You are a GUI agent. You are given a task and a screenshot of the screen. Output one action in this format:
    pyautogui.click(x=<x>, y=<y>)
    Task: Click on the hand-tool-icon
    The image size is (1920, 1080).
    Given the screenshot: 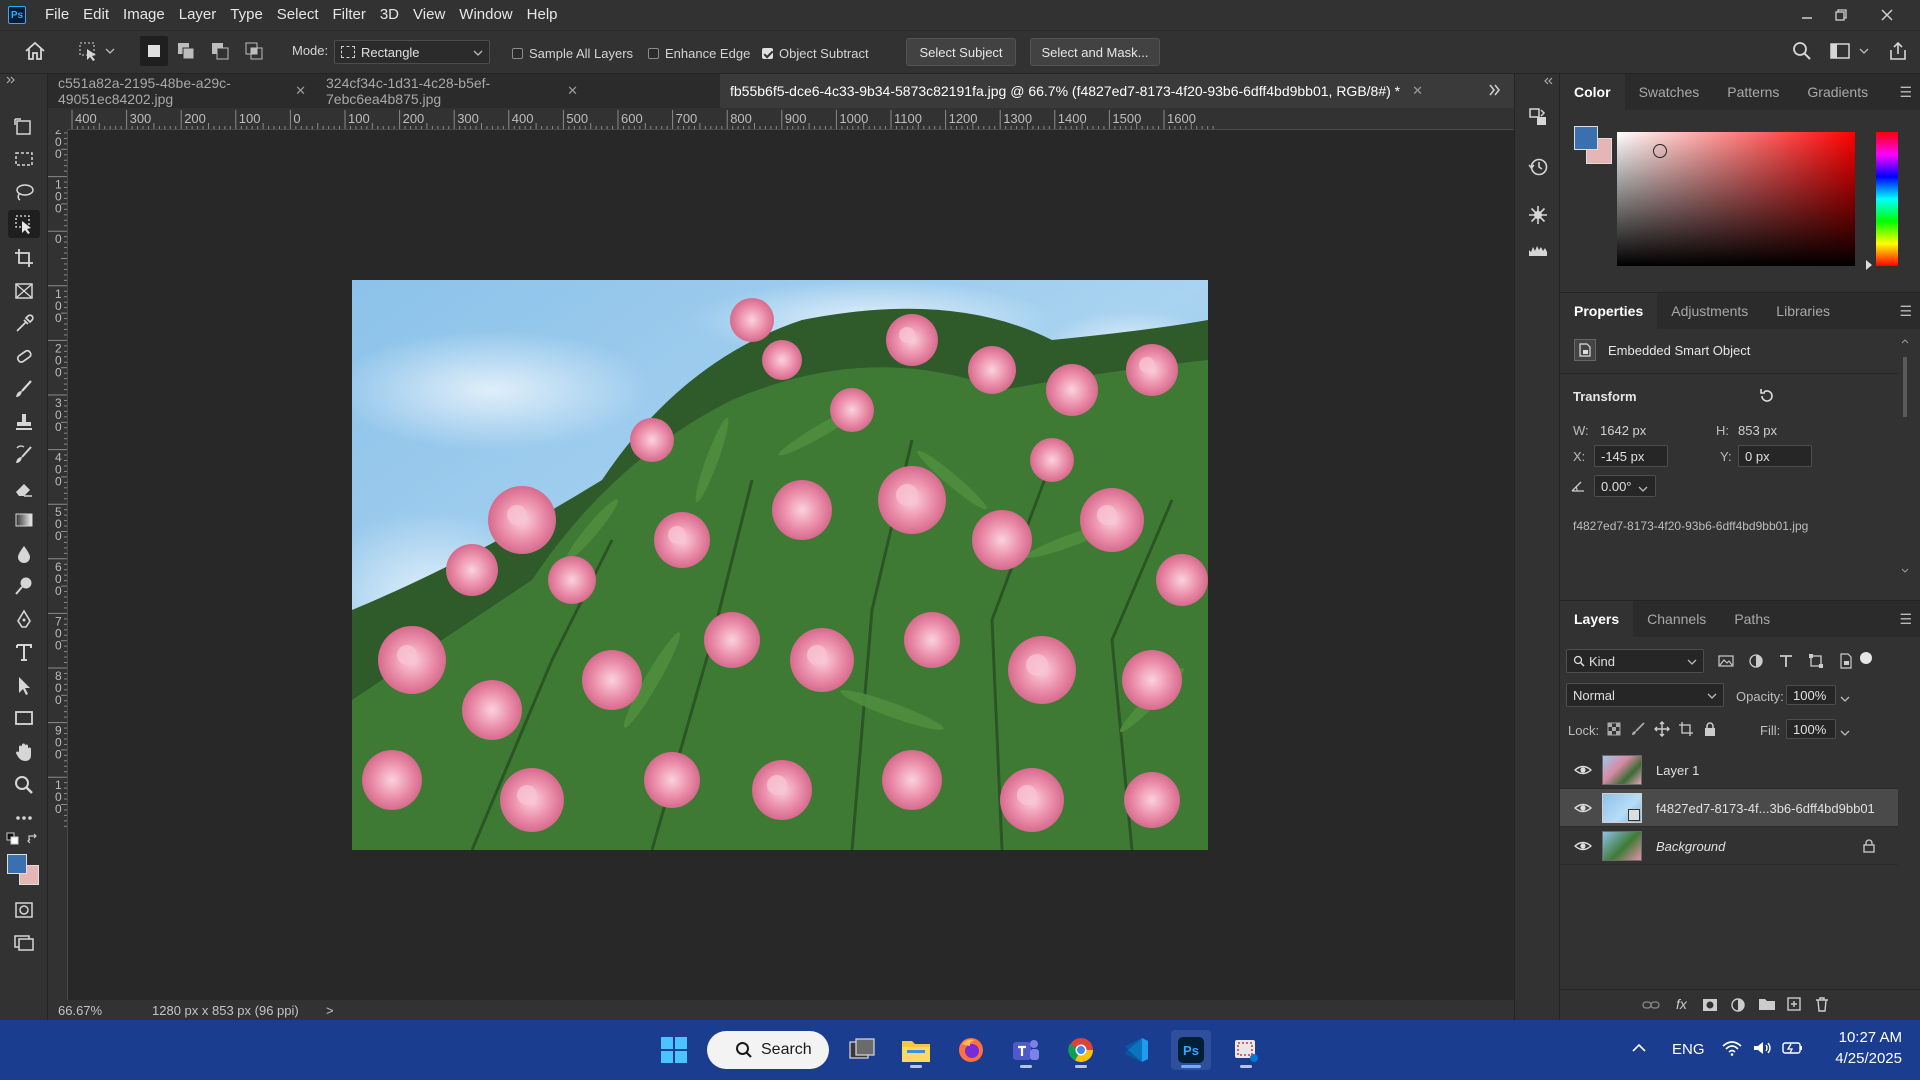 What is the action you would take?
    pyautogui.click(x=24, y=752)
    